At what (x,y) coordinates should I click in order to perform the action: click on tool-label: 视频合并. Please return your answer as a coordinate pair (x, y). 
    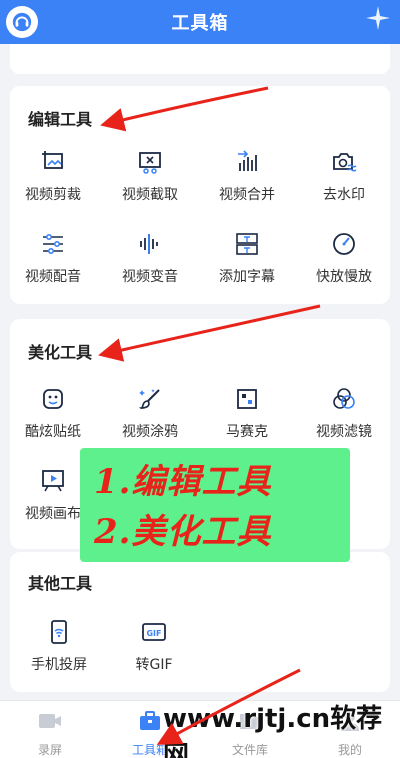
    Looking at the image, I should click on (247, 195).